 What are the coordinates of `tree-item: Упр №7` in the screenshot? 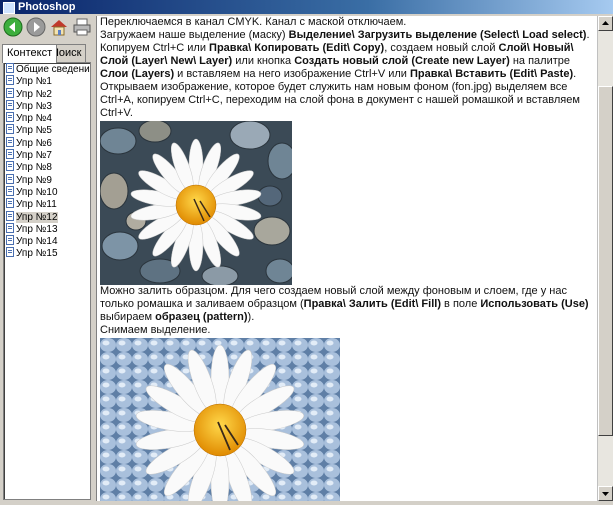 It's located at (47, 155).